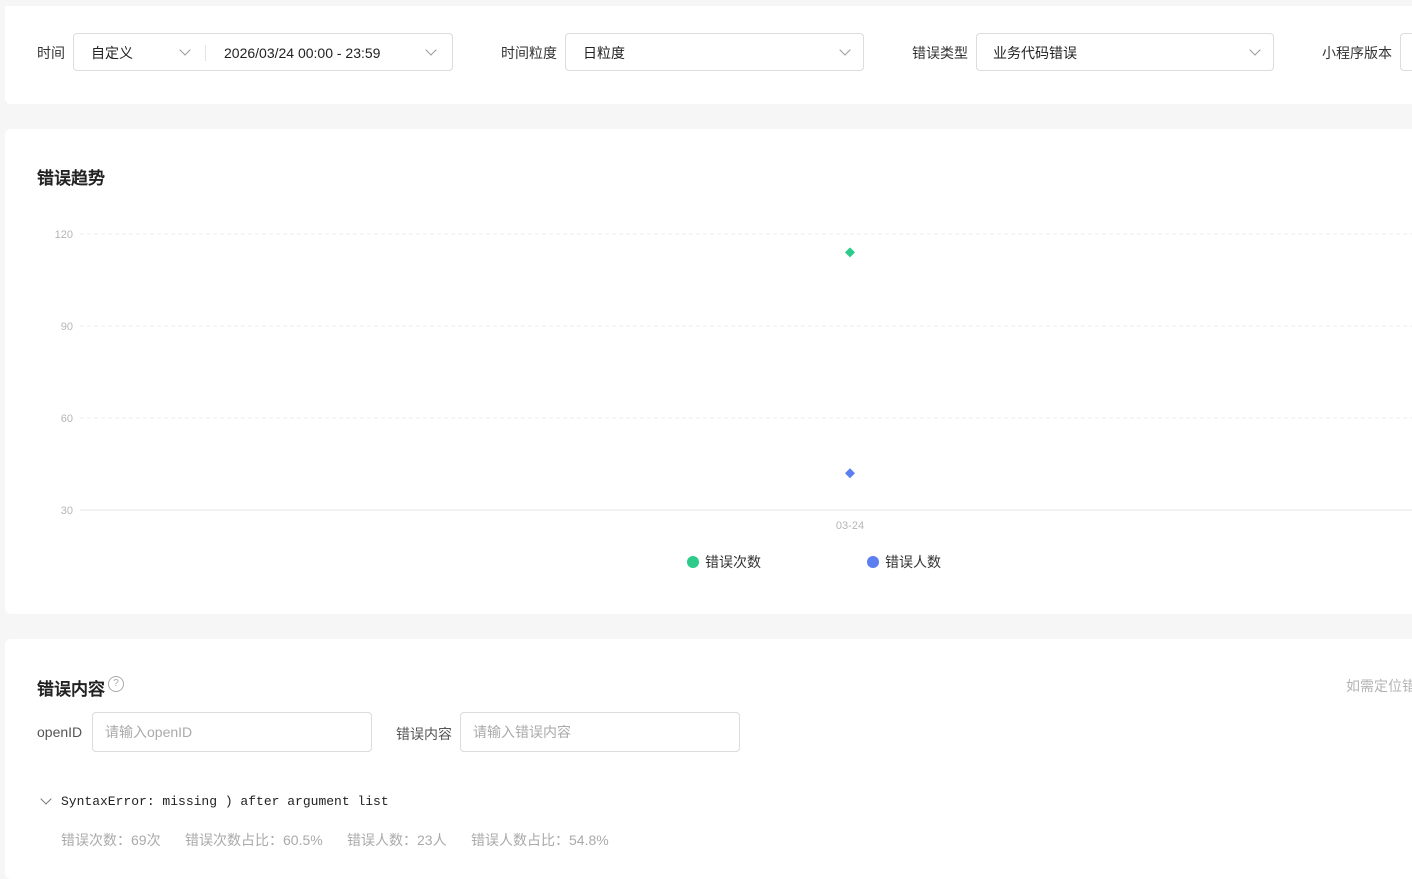 The image size is (1412, 879). What do you see at coordinates (540, 840) in the screenshot?
I see `stat-users-ratio: 错误人数占比：54.8%` at bounding box center [540, 840].